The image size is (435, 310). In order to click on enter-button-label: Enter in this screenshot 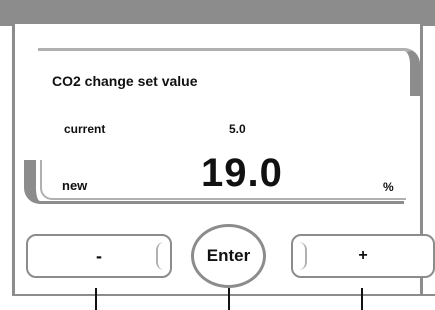, I will do `click(228, 255)`.